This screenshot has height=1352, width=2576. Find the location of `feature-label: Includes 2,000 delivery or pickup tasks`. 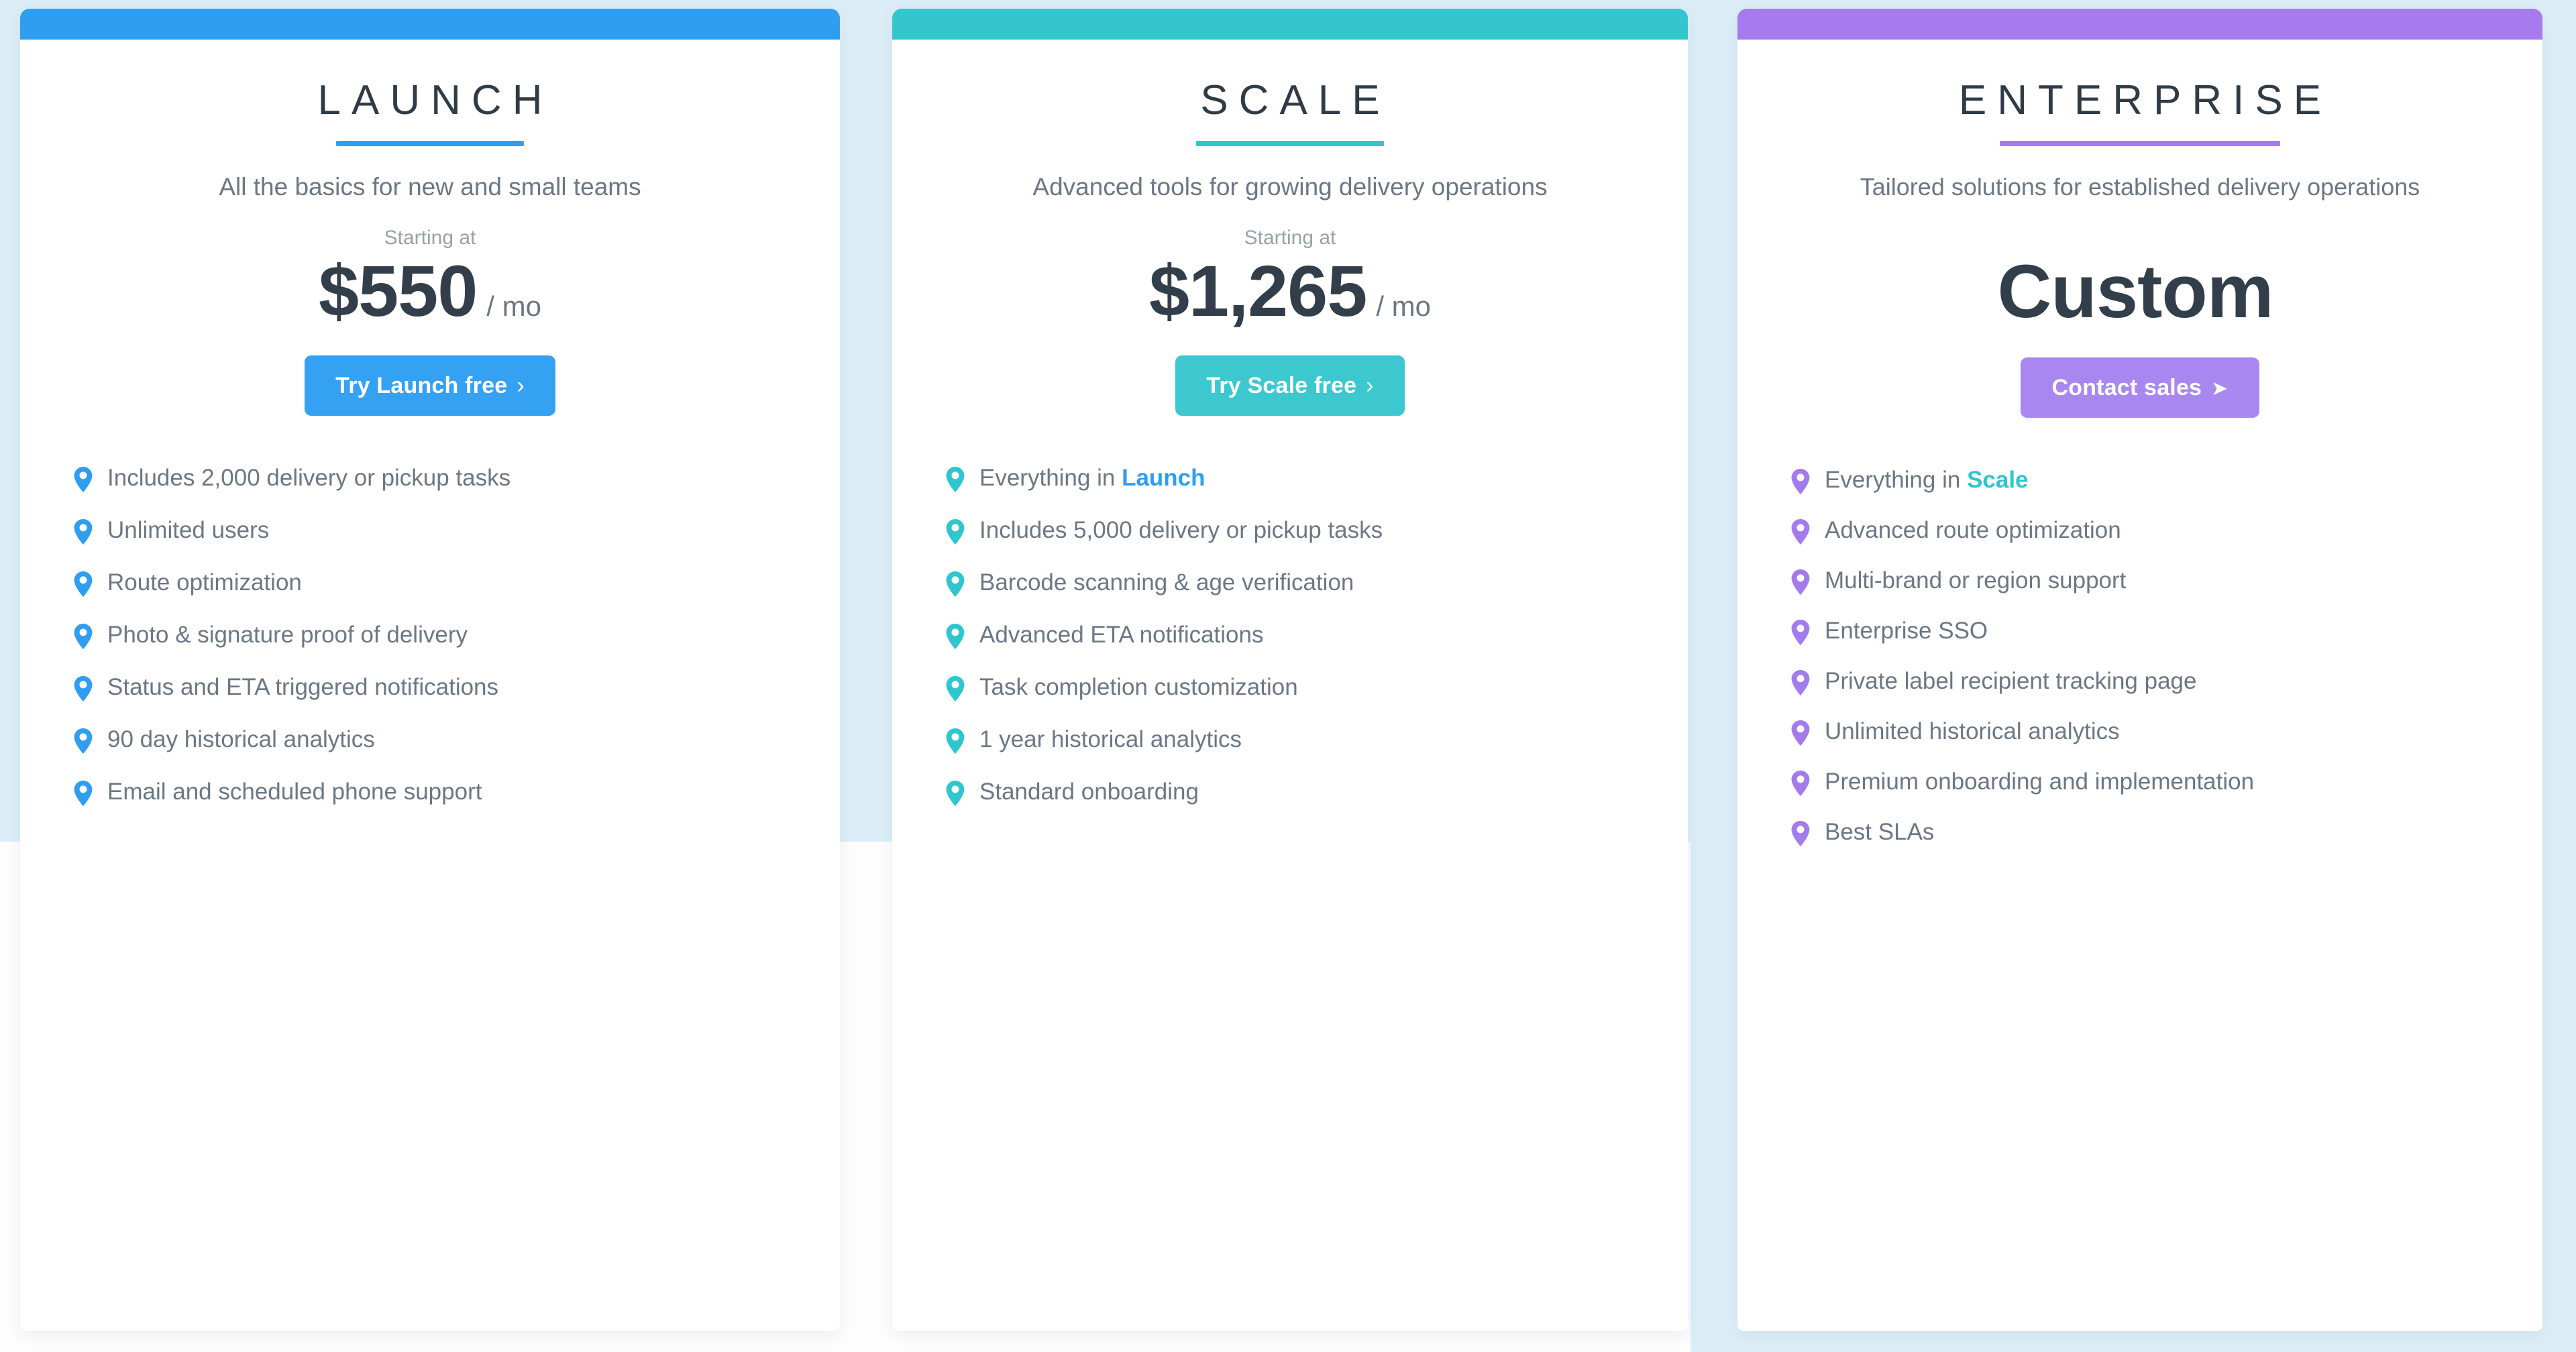

feature-label: Includes 2,000 delivery or pickup tasks is located at coordinates (309, 478).